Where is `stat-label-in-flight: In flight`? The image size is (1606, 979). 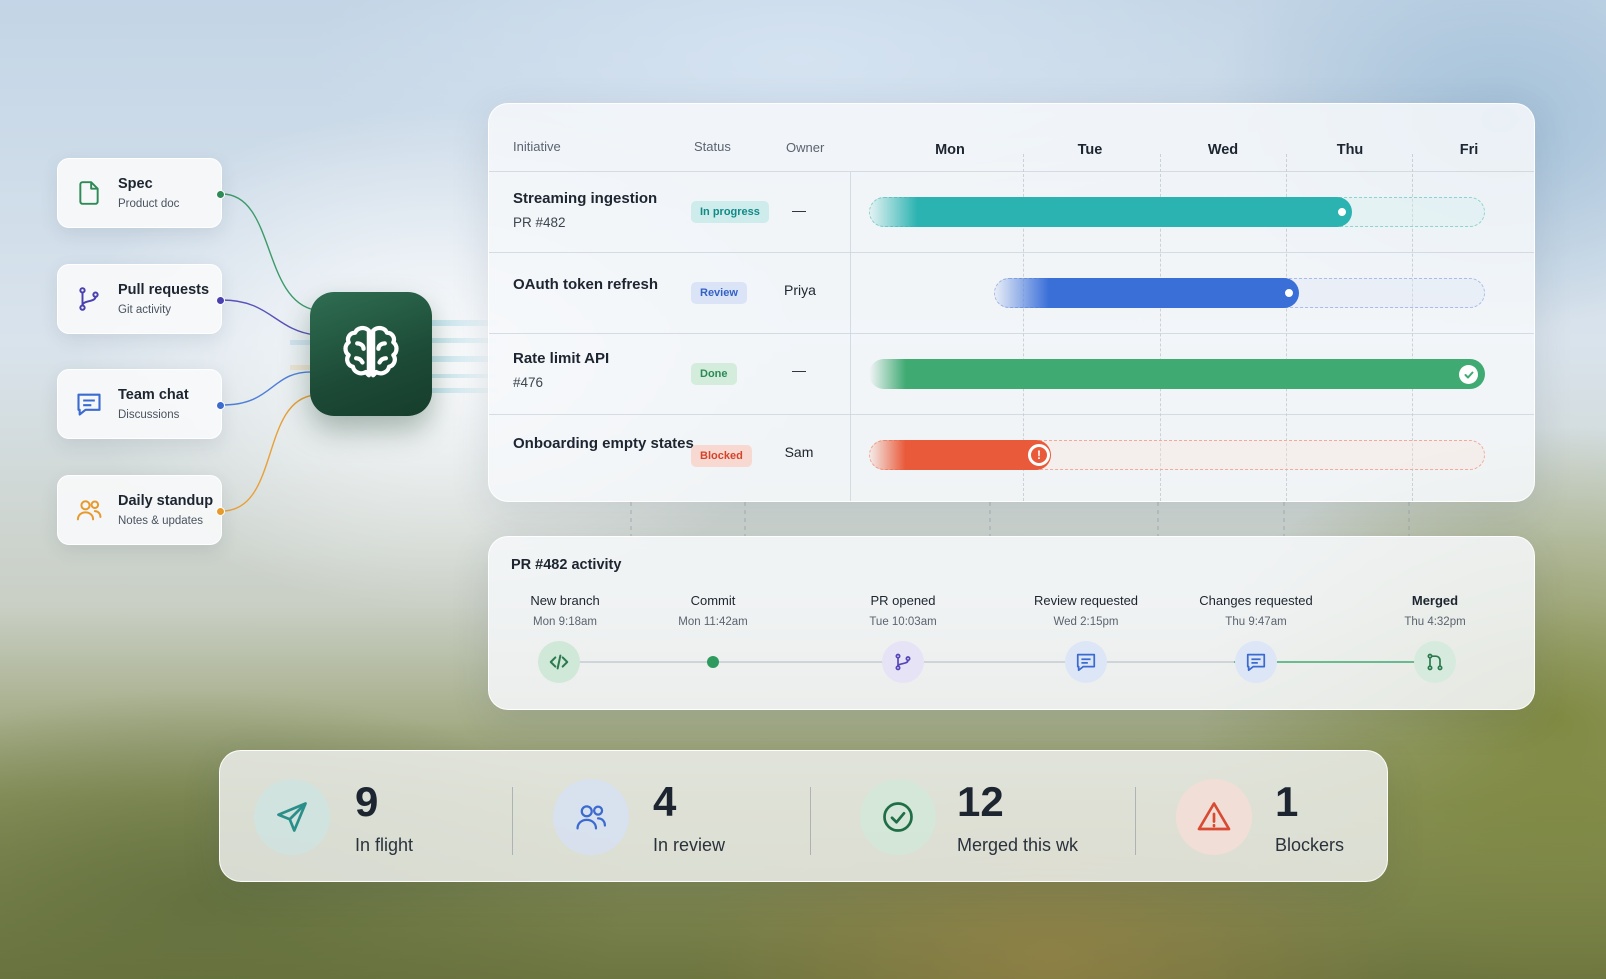
stat-label-in-flight: In flight is located at coordinates (384, 845).